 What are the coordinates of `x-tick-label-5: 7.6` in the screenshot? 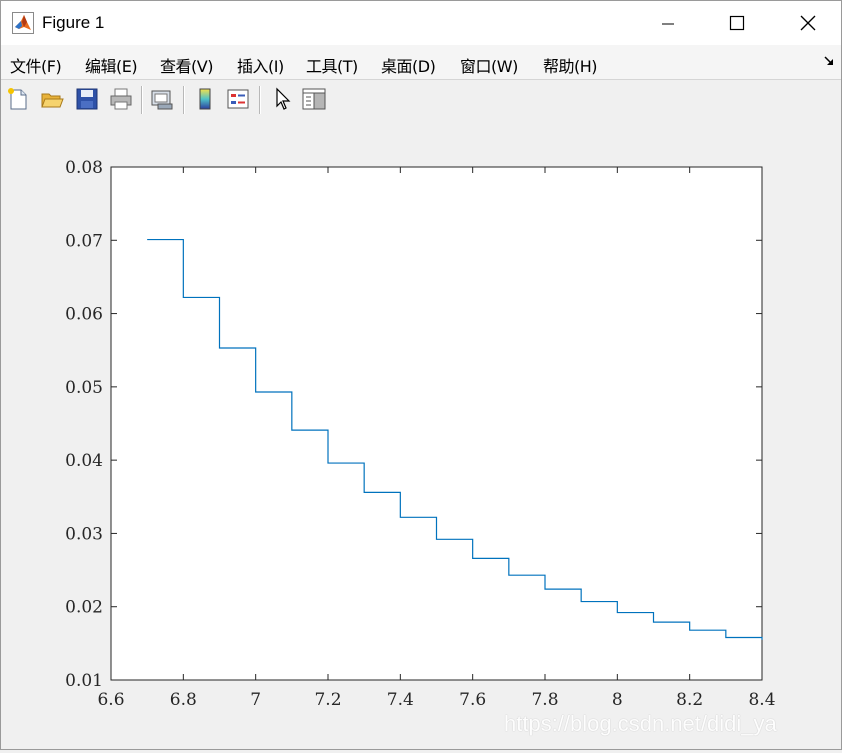 It's located at (472, 700).